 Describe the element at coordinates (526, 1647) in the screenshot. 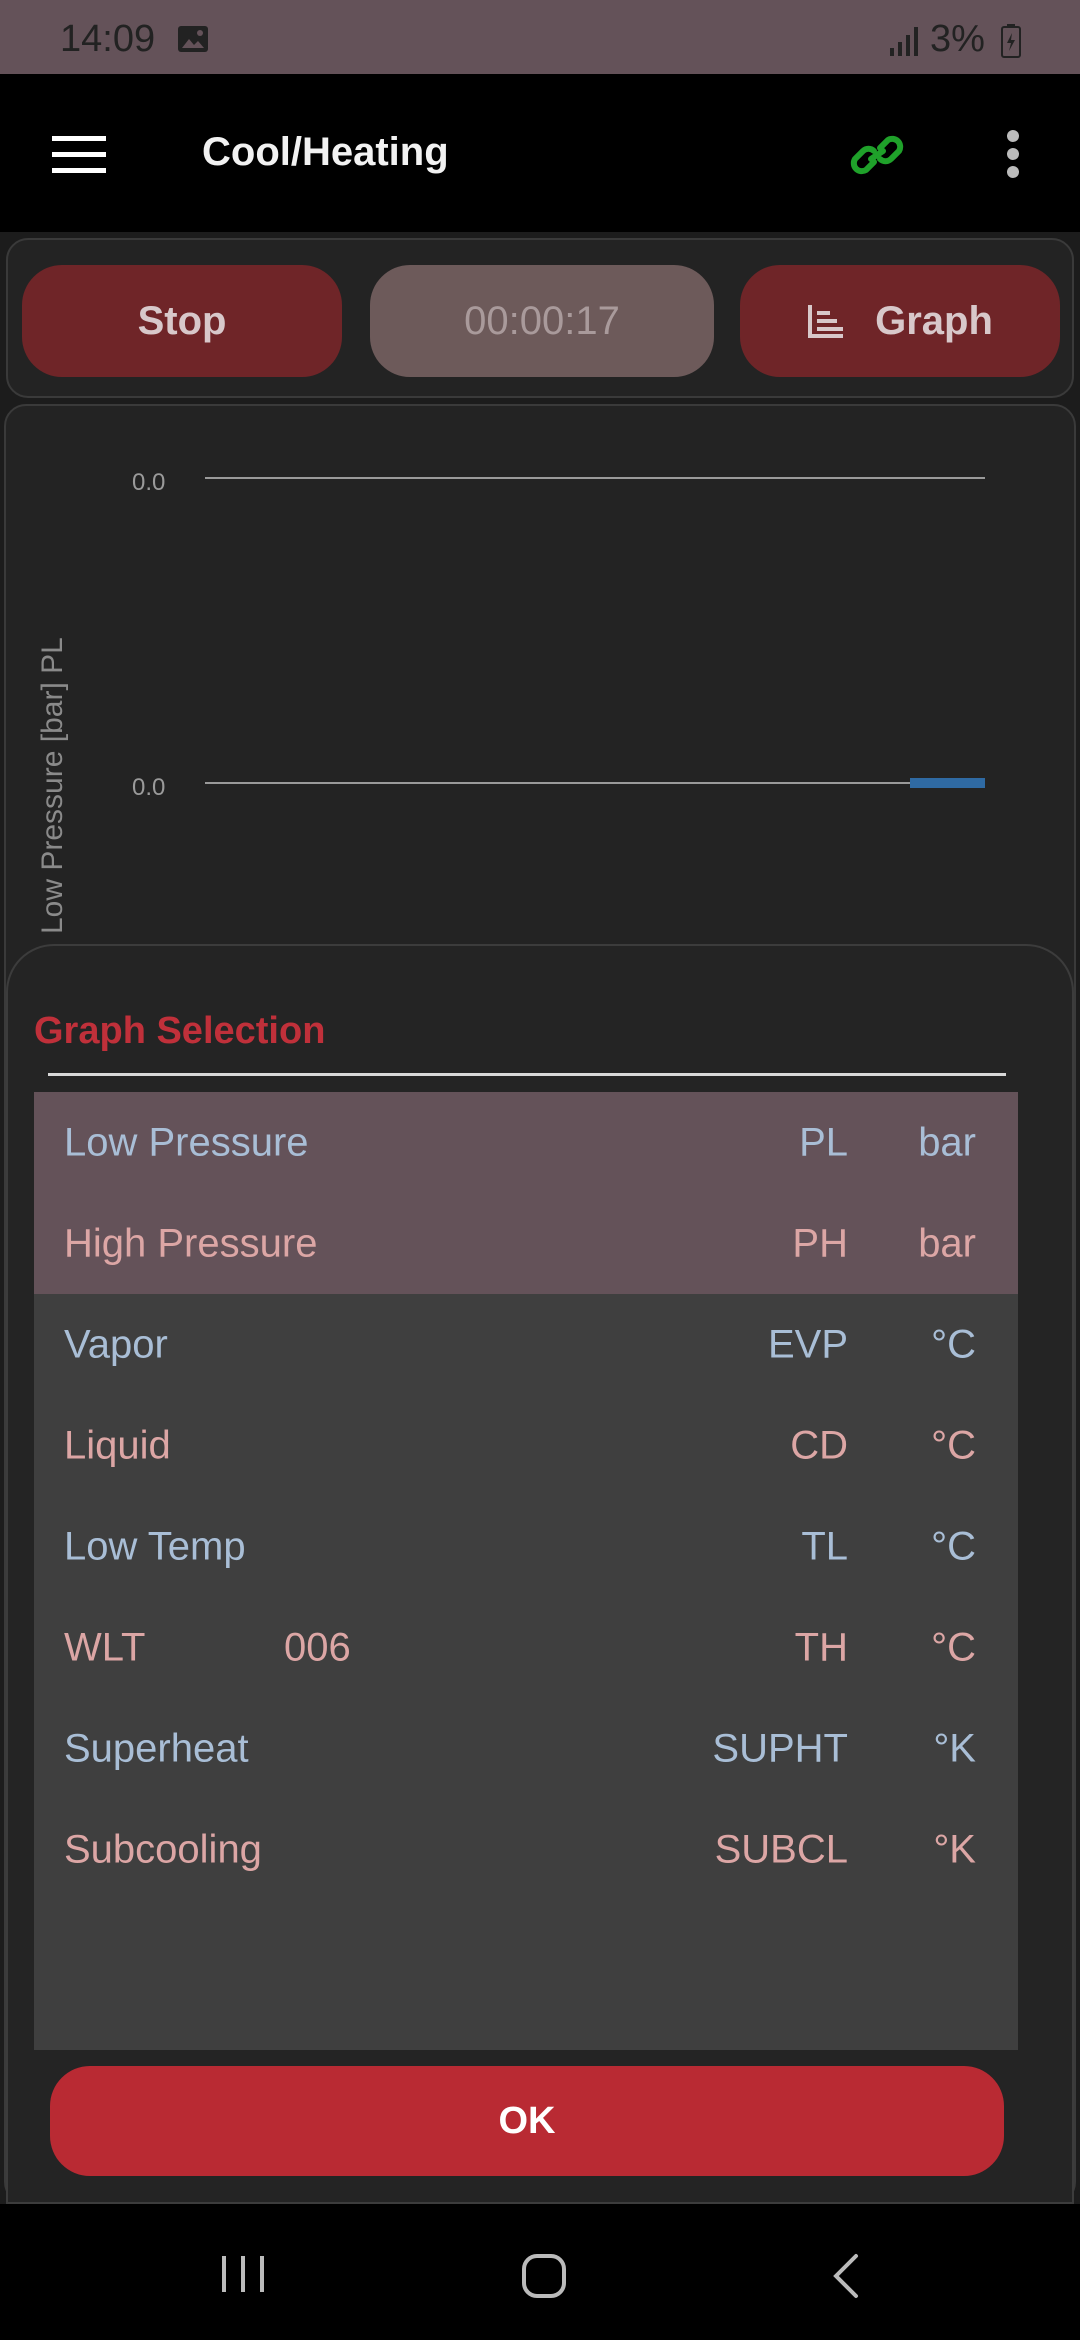

I see `list-item: WLT 006 TH °C` at that location.